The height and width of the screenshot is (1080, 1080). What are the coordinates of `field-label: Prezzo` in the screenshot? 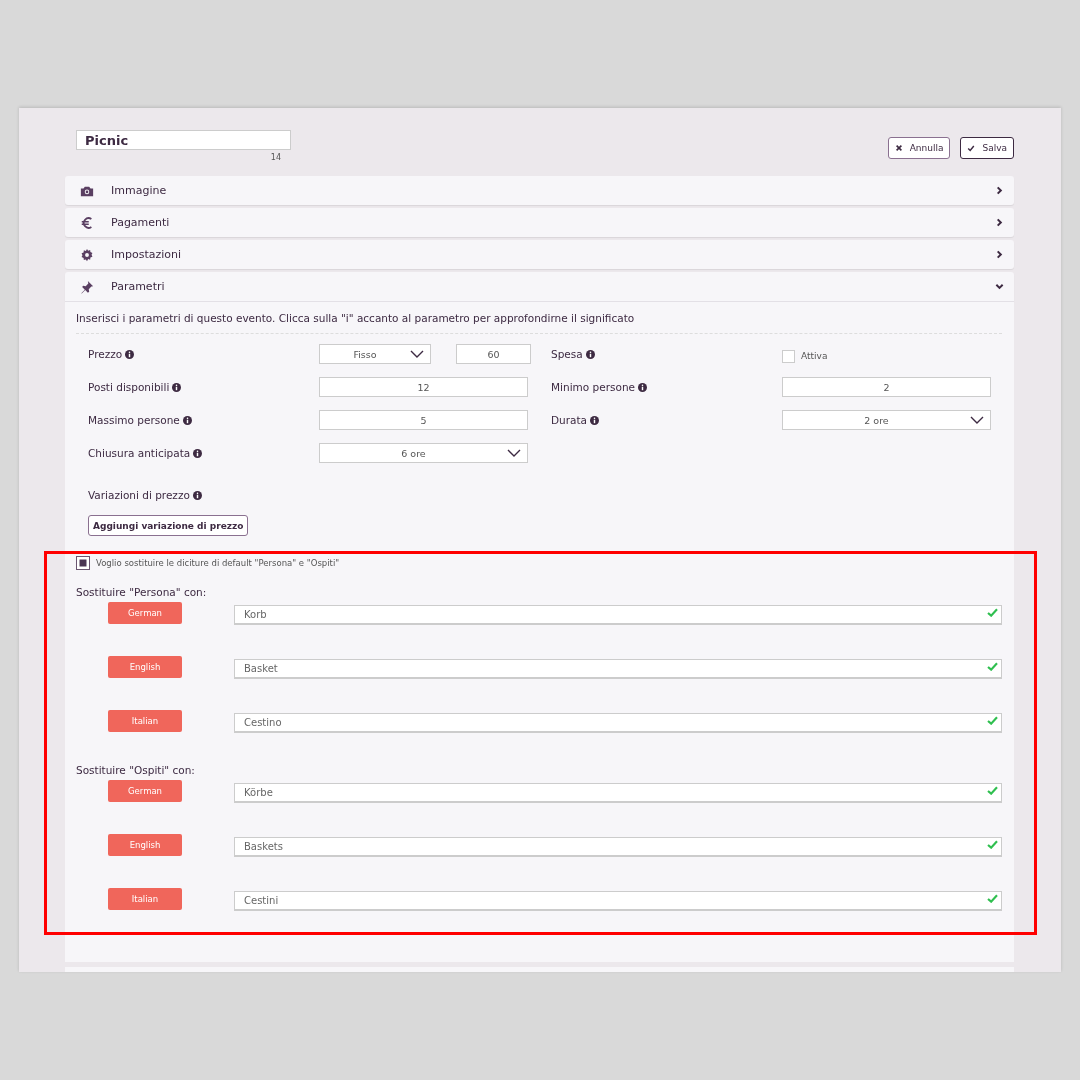 It's located at (105, 354).